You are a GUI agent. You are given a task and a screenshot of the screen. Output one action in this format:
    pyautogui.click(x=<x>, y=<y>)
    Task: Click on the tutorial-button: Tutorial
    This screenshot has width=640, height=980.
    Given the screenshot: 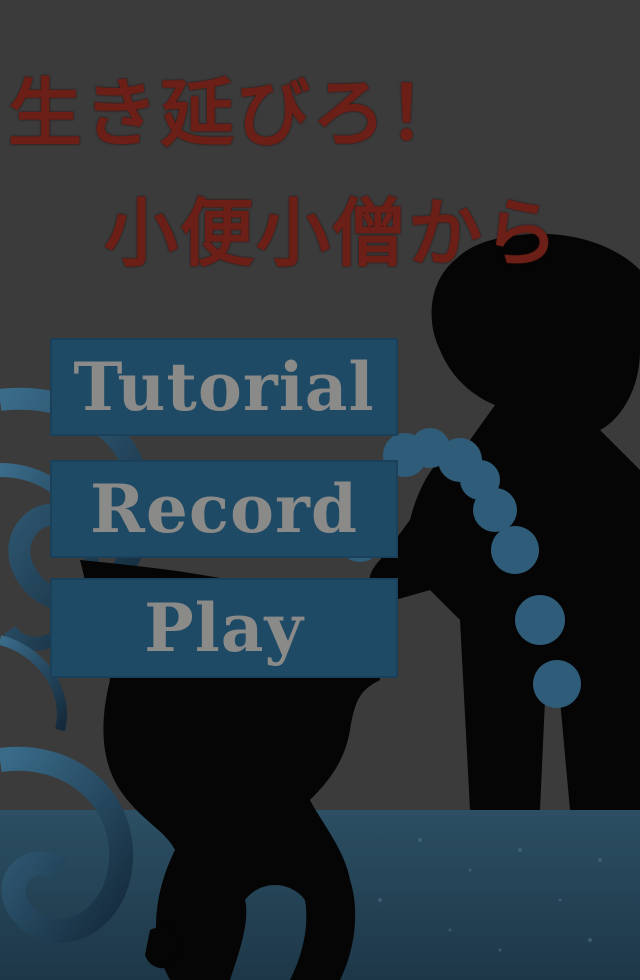 What is the action you would take?
    pyautogui.click(x=224, y=387)
    